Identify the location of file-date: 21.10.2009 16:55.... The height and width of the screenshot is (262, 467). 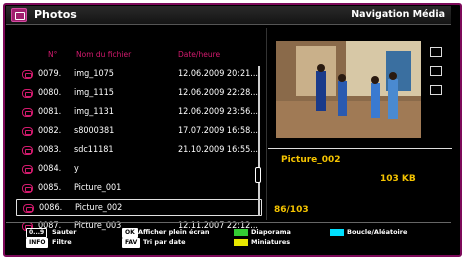
(218, 150).